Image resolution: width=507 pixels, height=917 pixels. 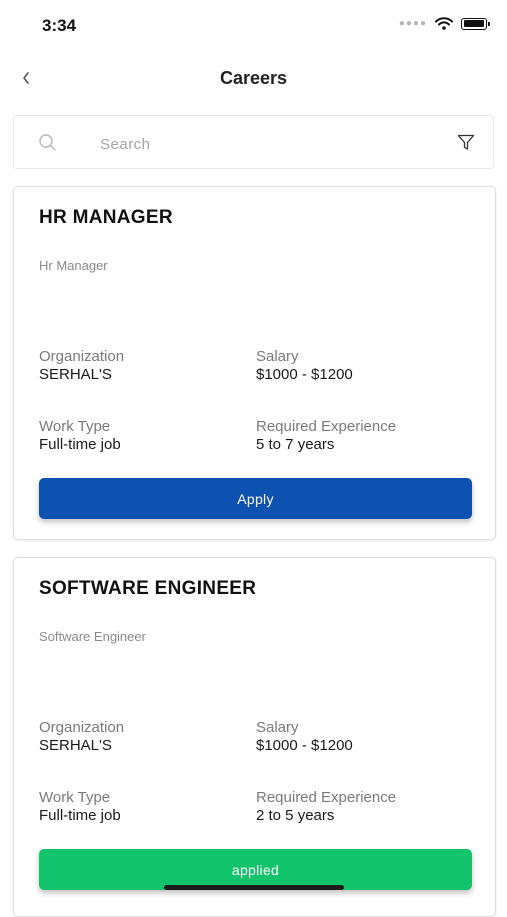 What do you see at coordinates (92, 636) in the screenshot?
I see `job-subtitle: Software Engineer` at bounding box center [92, 636].